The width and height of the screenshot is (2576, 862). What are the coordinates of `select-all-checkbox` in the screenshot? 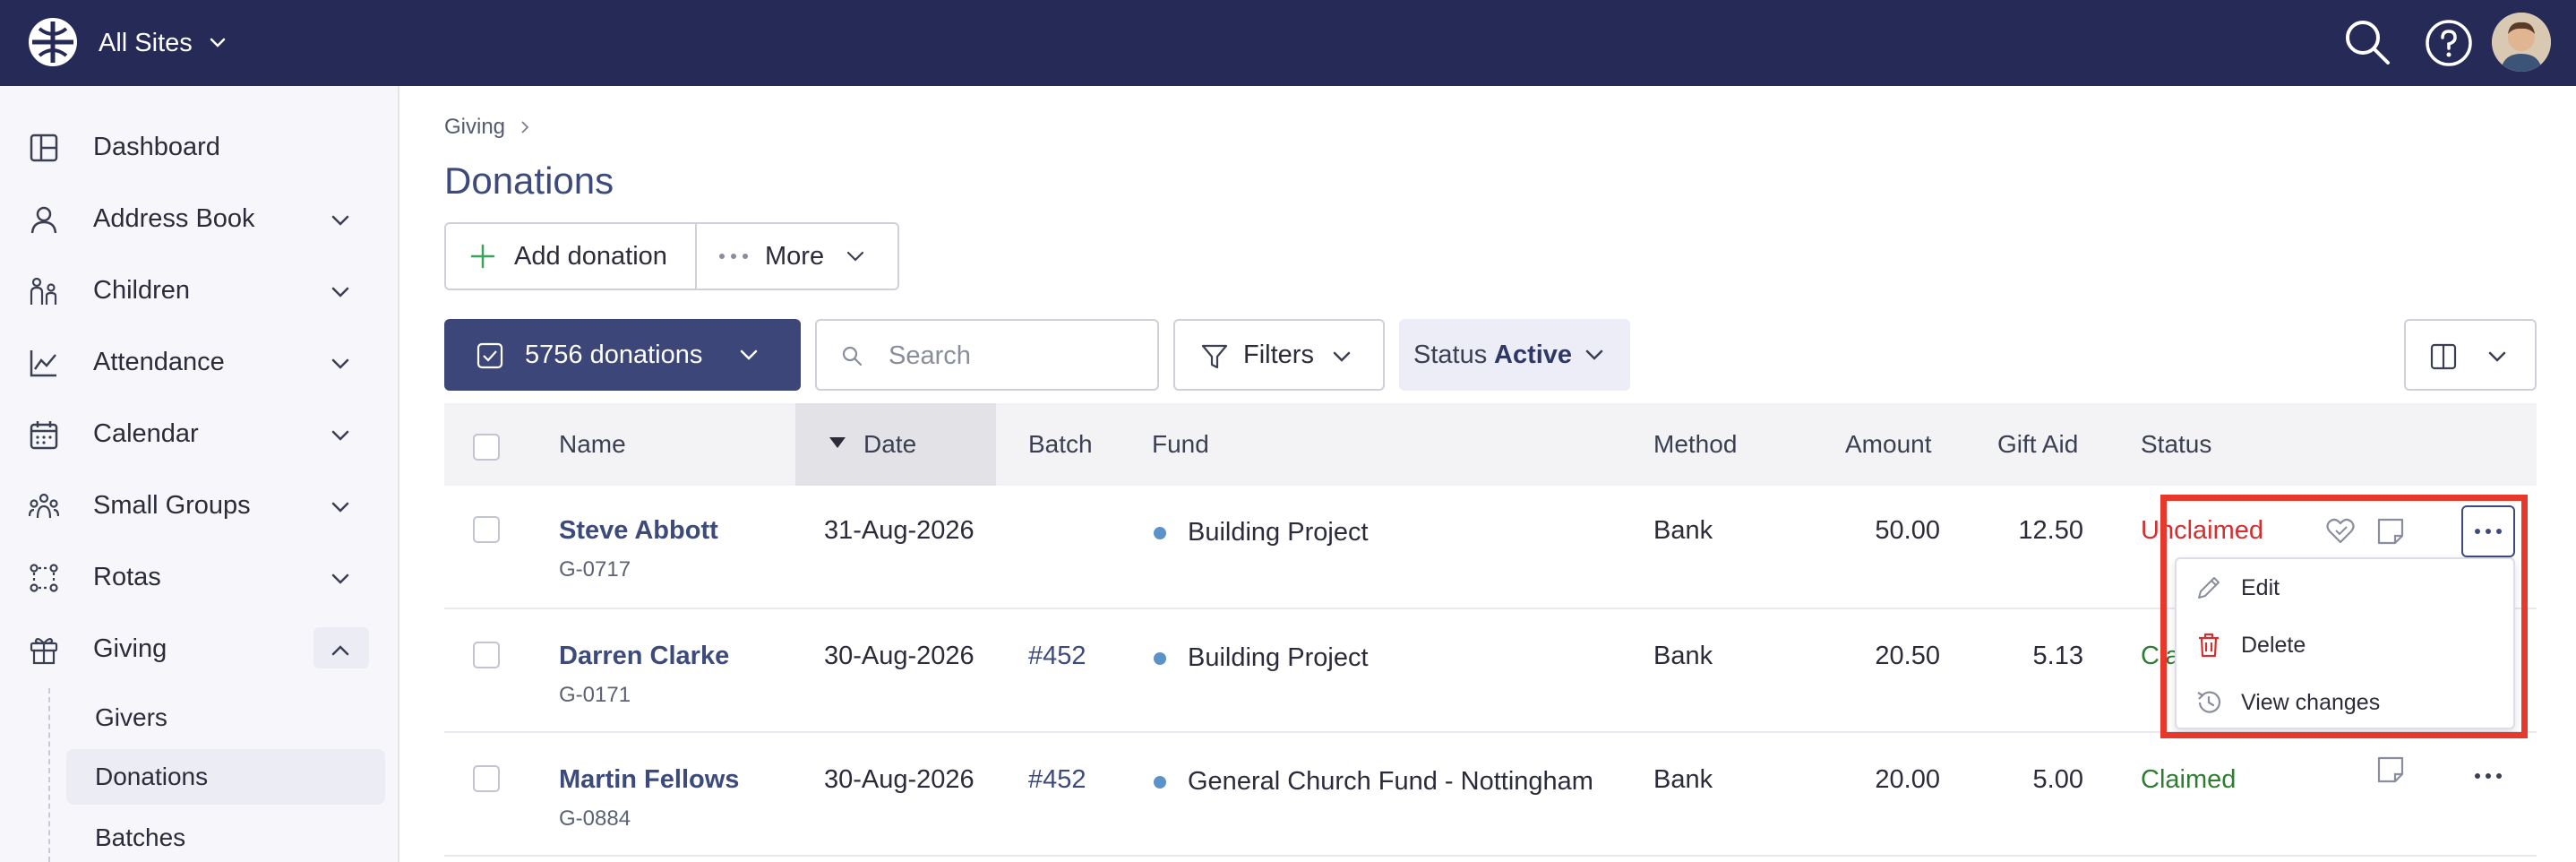 It's located at (486, 447).